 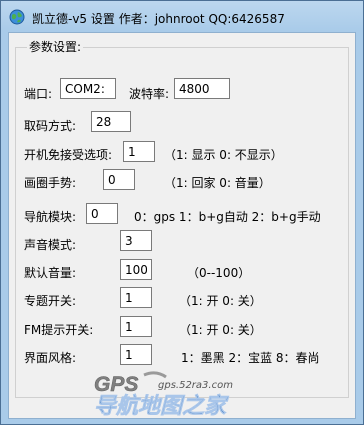 I want to click on site-logo: GPS gps.52ra3.com 导航地图之家, so click(x=187, y=394).